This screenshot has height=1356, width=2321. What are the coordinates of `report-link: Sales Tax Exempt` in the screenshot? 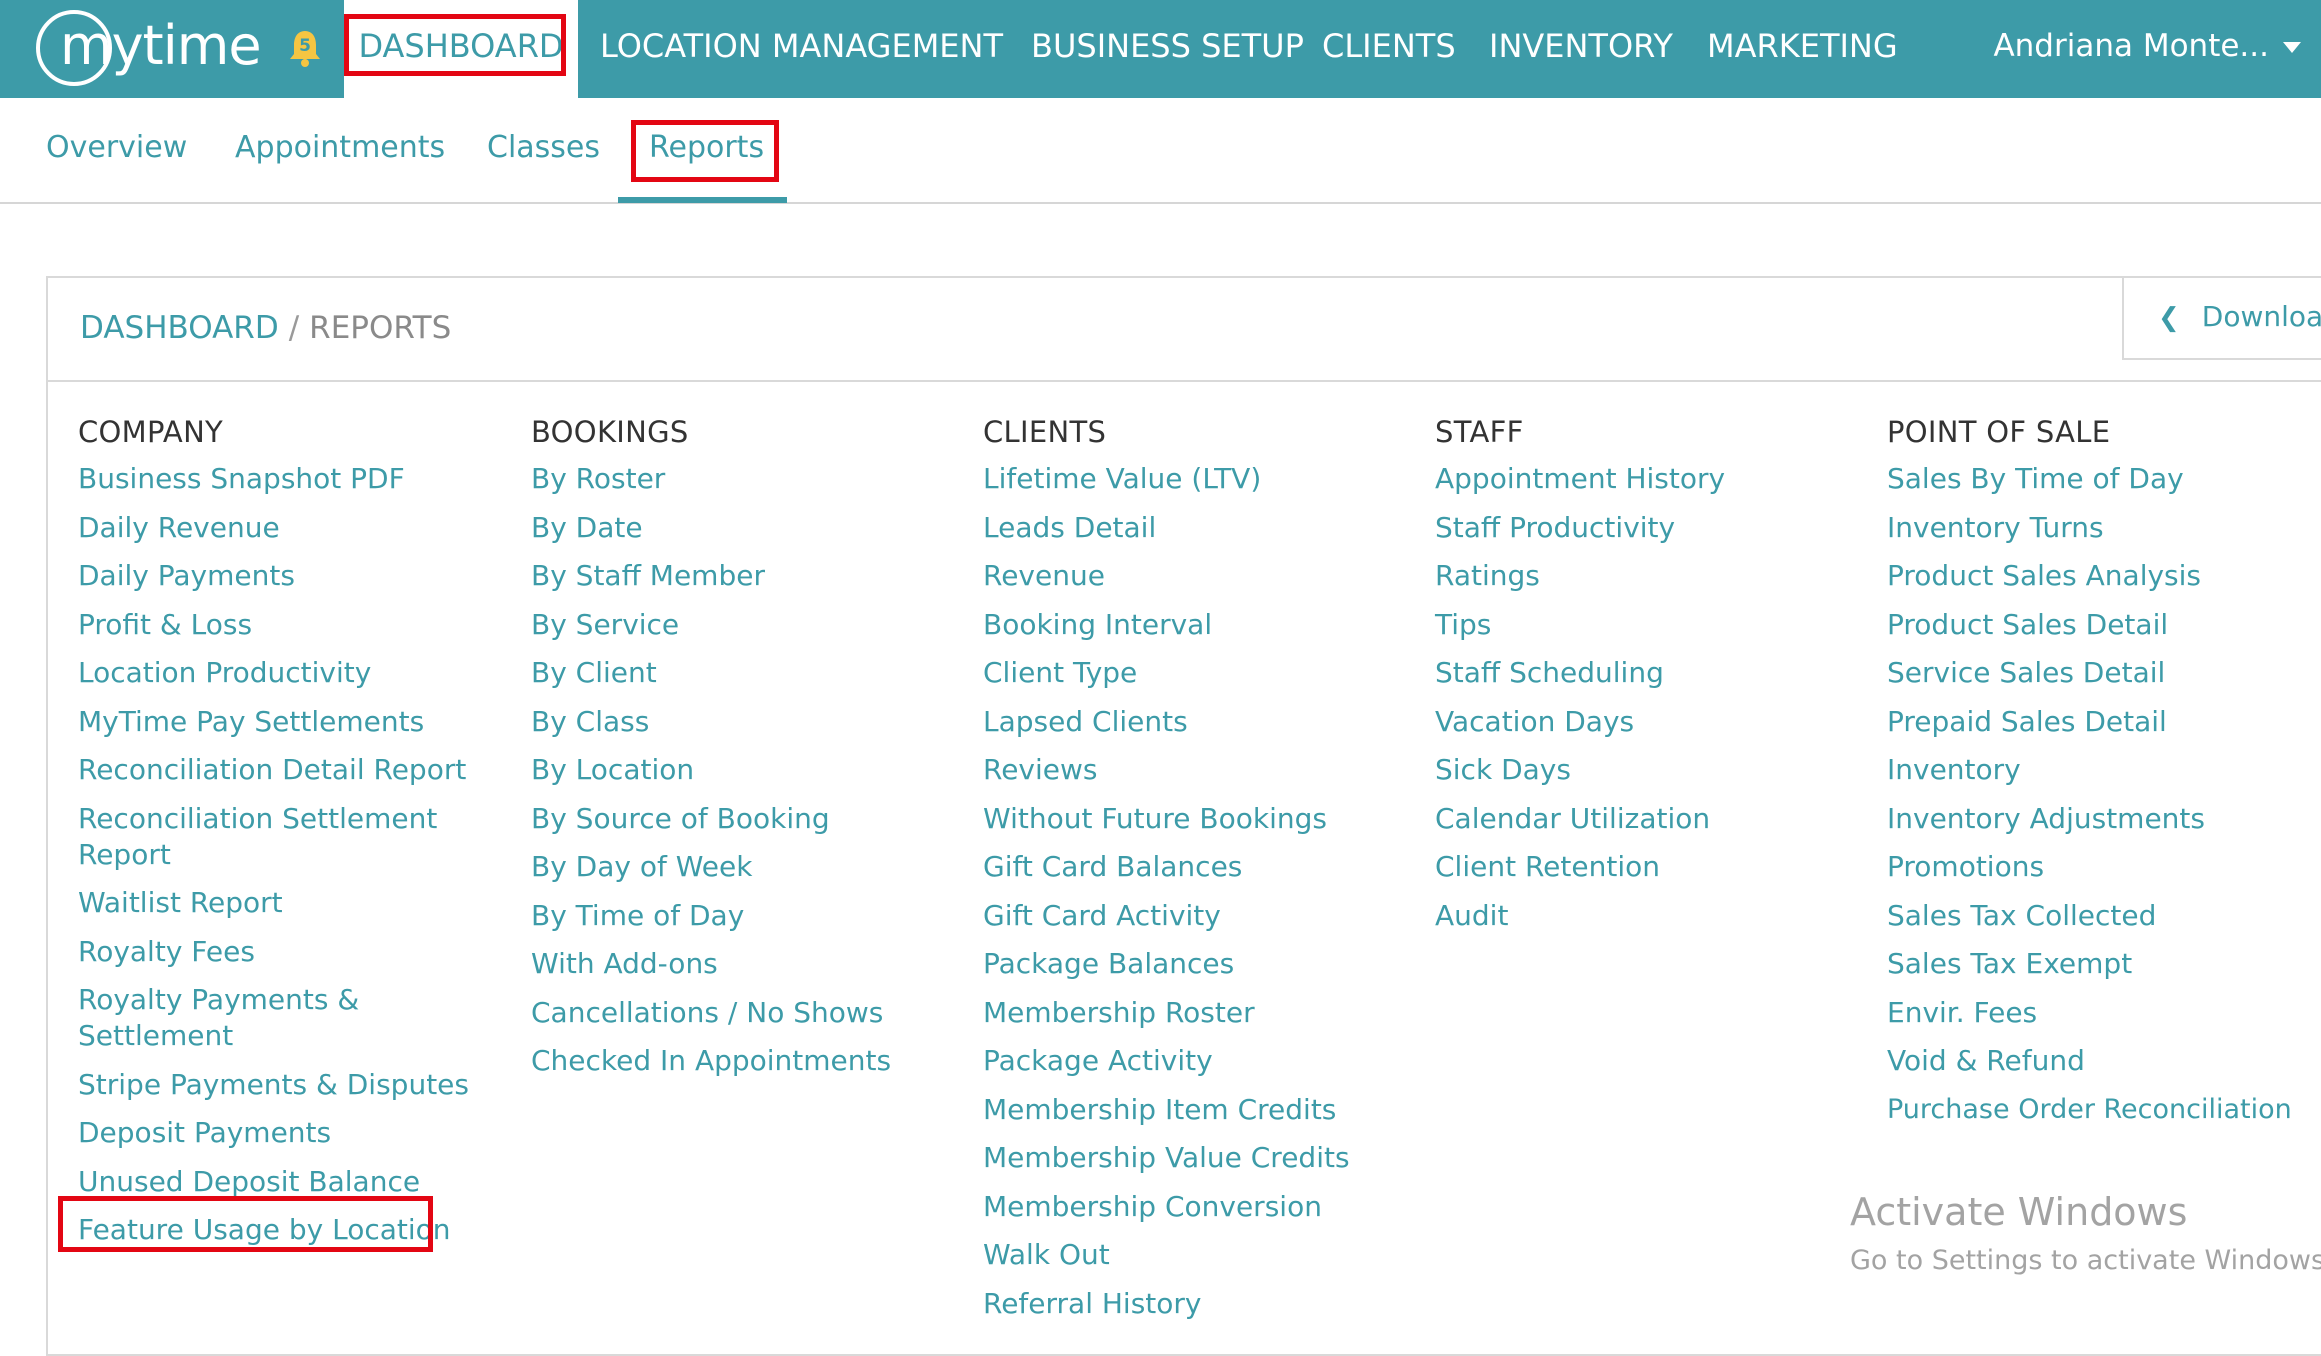 It's located at (2104, 964).